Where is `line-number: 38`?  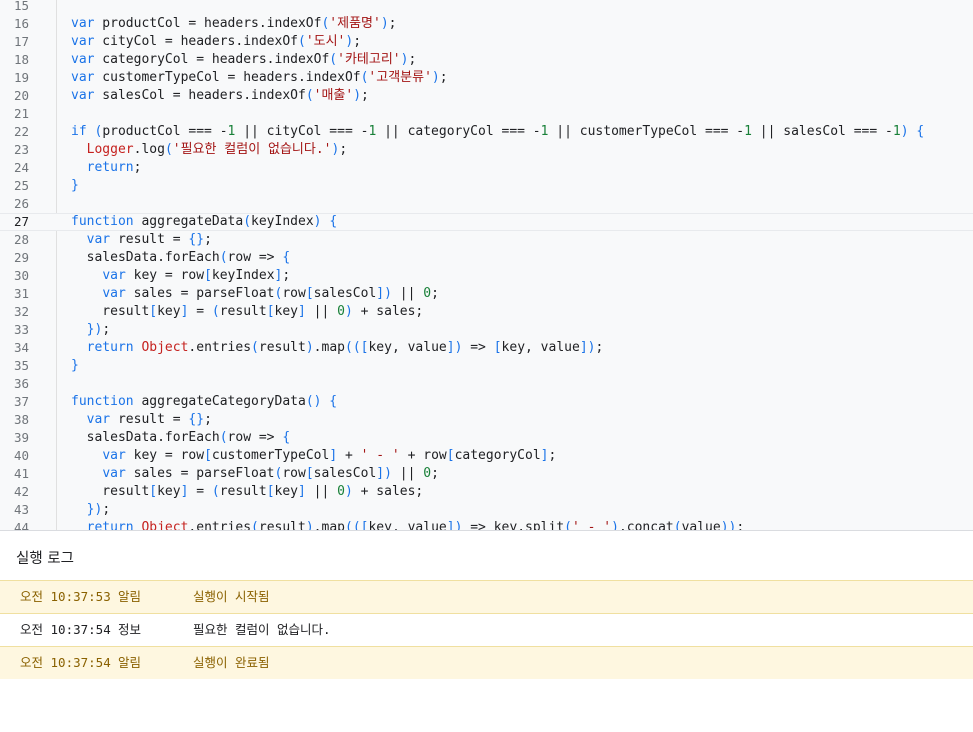
line-number: 38 is located at coordinates (21, 419).